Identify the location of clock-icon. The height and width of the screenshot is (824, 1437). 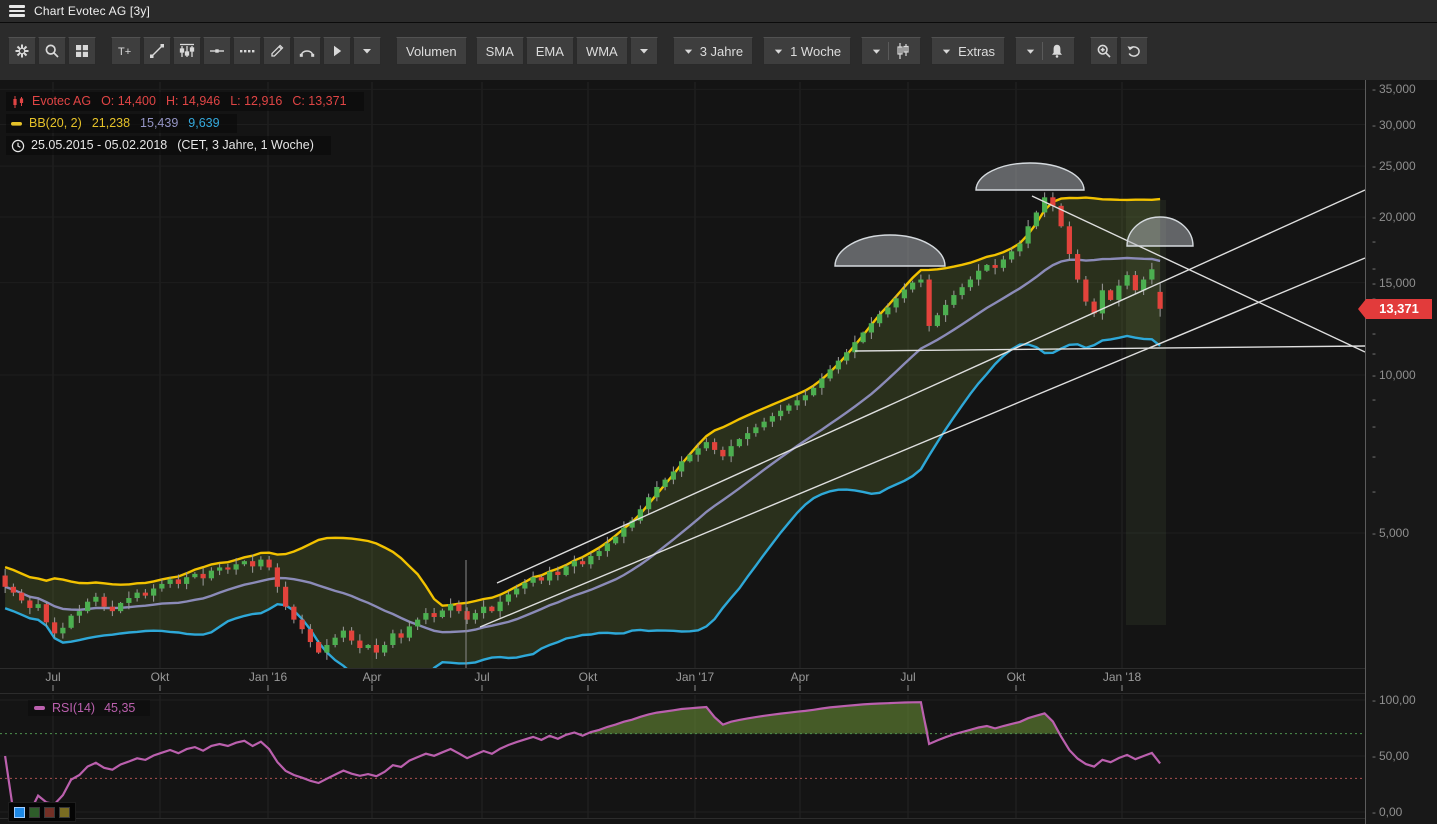
(18, 146).